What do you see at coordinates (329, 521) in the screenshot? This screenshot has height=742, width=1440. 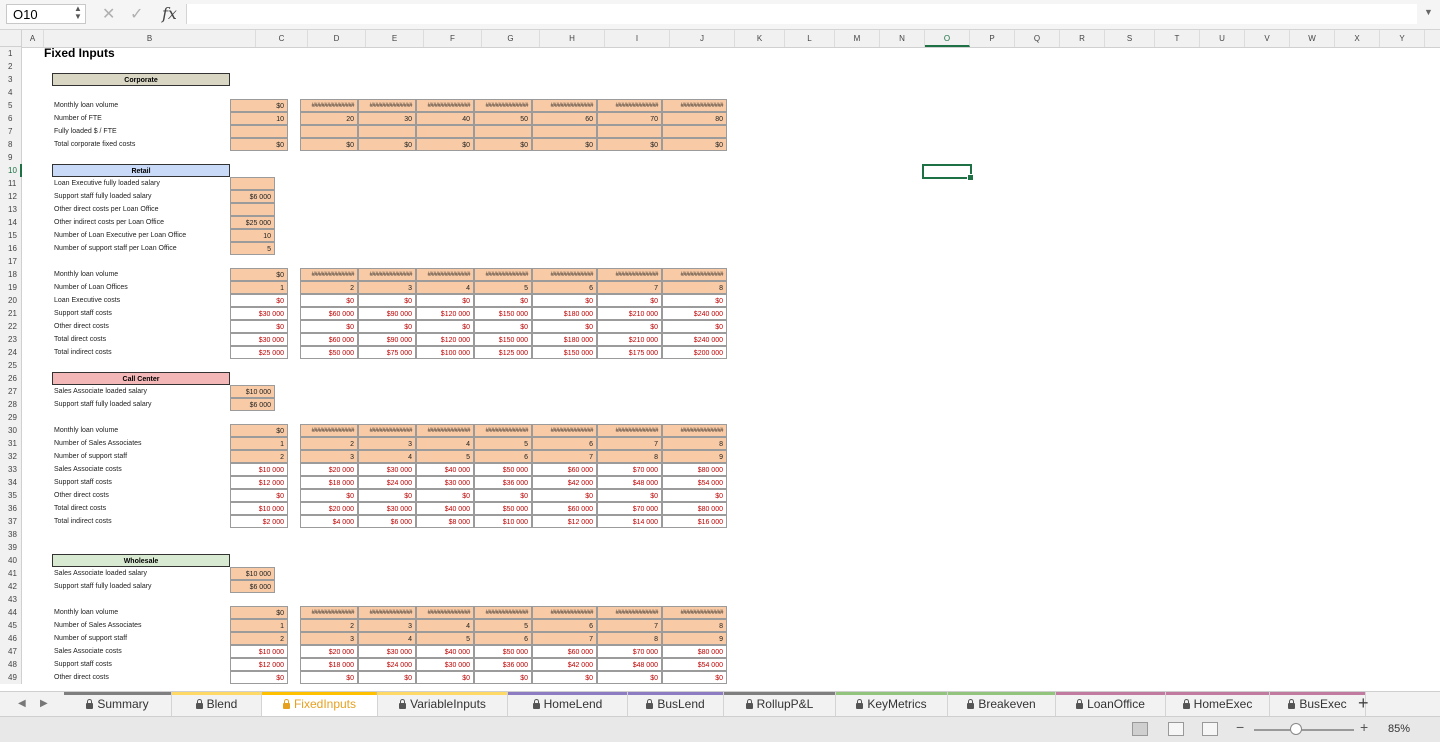 I see `value-cell: $4 000` at bounding box center [329, 521].